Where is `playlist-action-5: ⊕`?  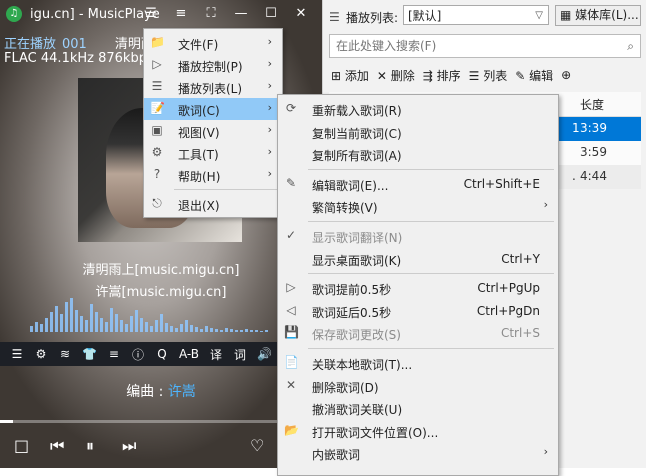
playlist-action-5: ⊕ is located at coordinates (566, 75).